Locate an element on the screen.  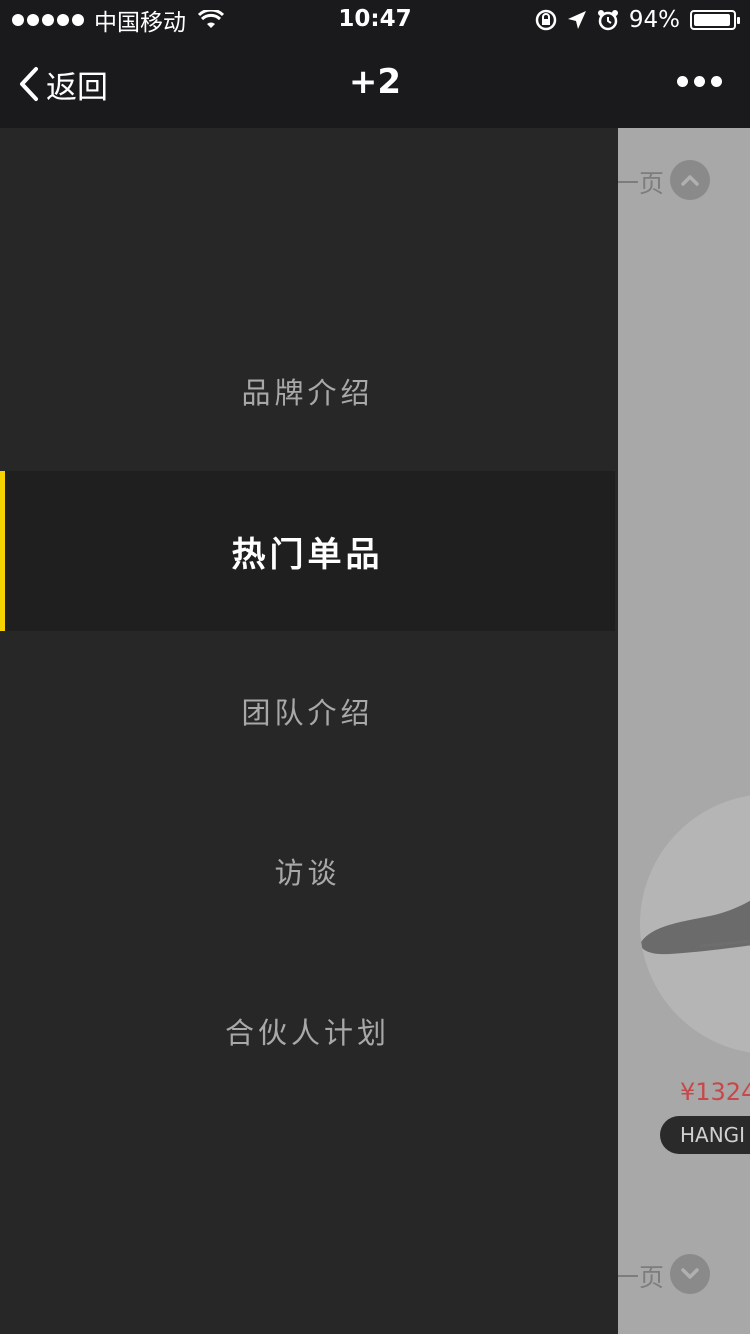
shoe-icon is located at coordinates (695, 927).